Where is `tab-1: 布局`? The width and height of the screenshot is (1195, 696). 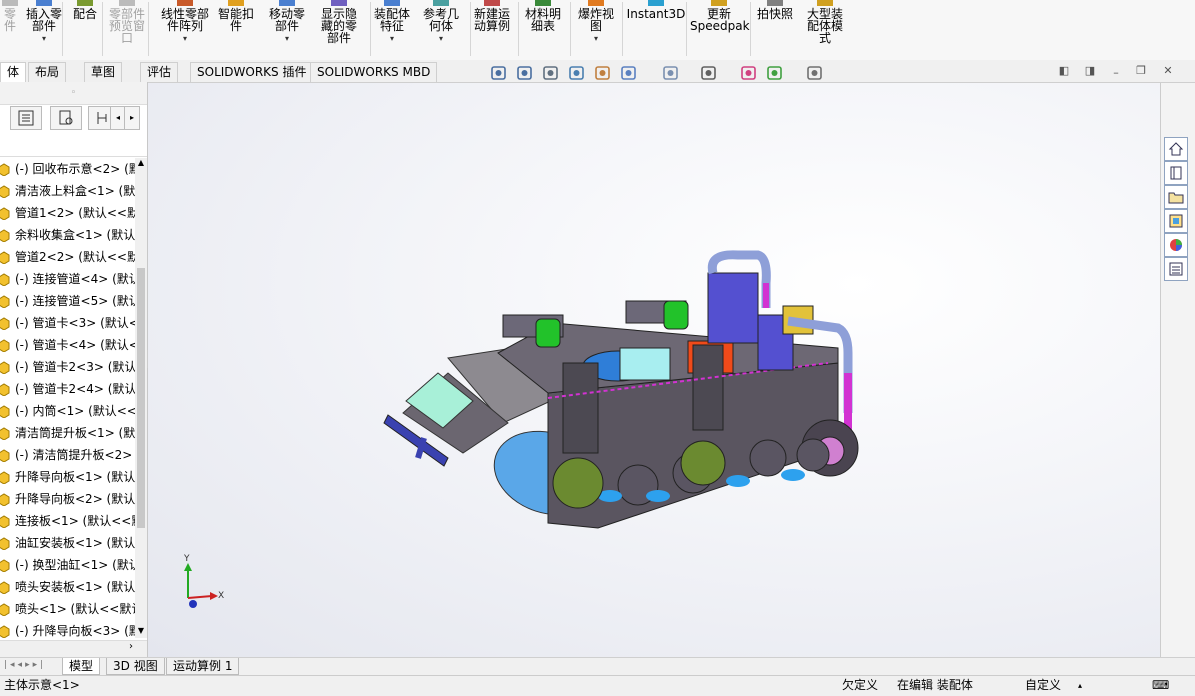 tab-1: 布局 is located at coordinates (47, 72).